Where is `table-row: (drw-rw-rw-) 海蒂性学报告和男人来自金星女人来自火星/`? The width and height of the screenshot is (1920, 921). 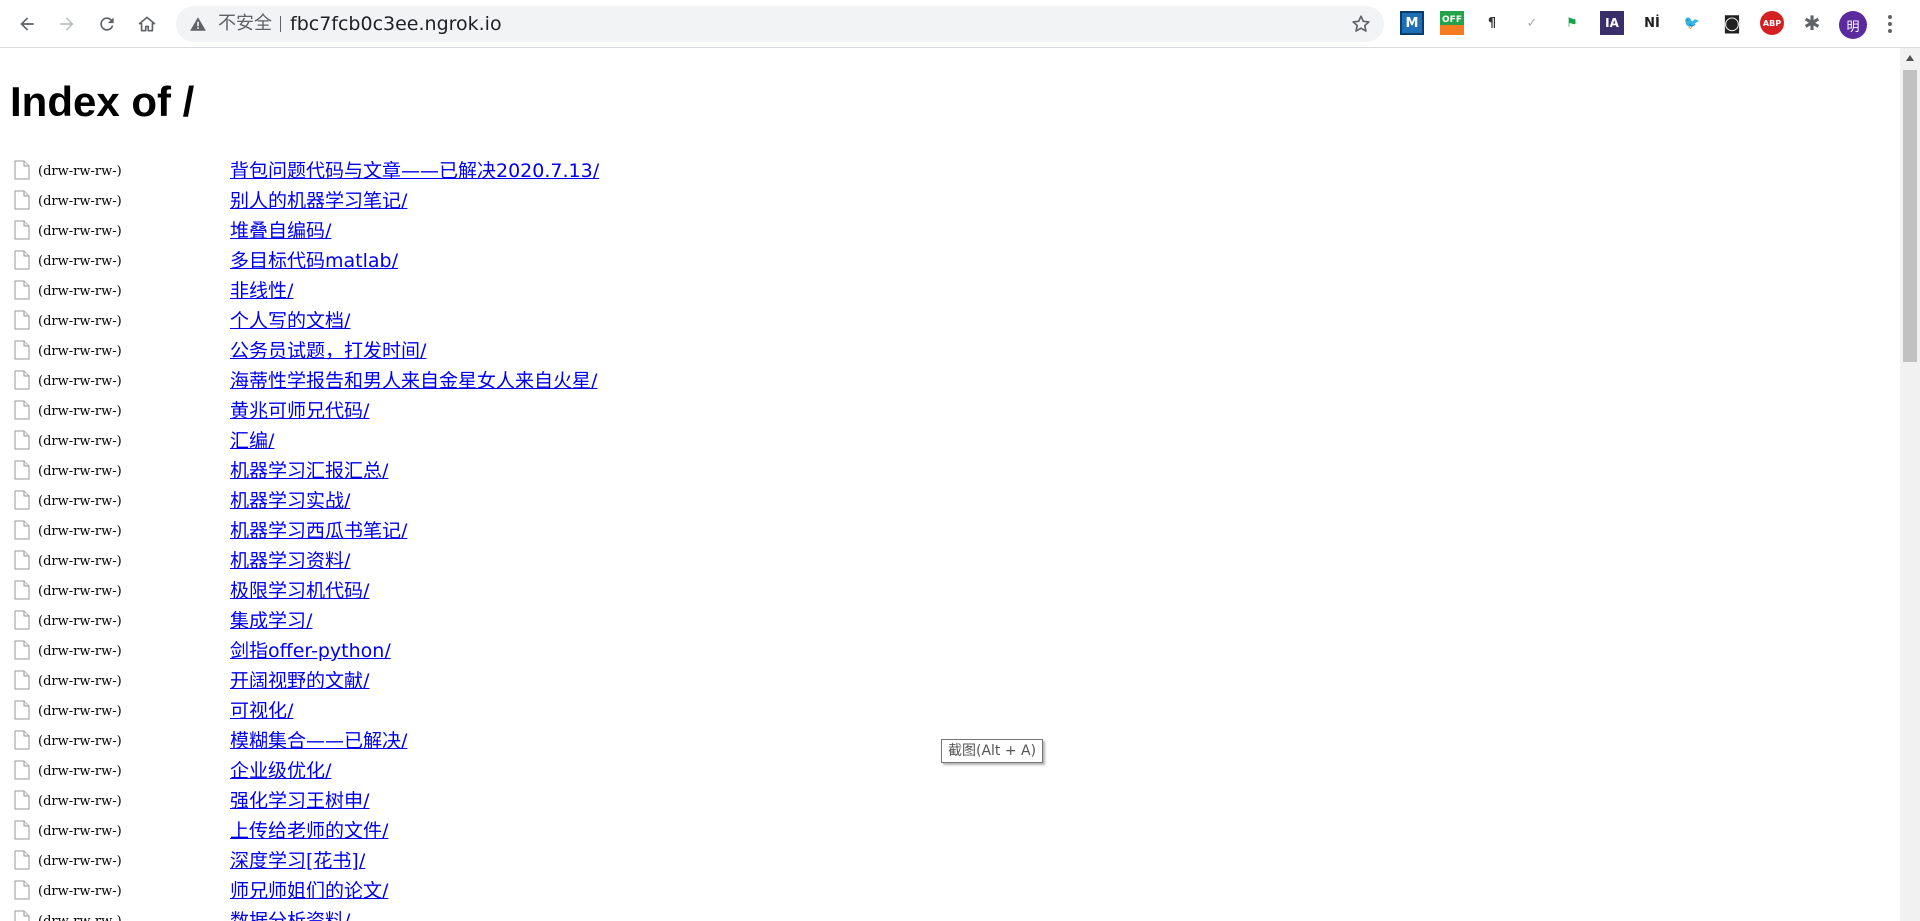
table-row: (drw-rw-rw-) 海蒂性学报告和男人来自金星女人来自火星/ is located at coordinates (500, 383).